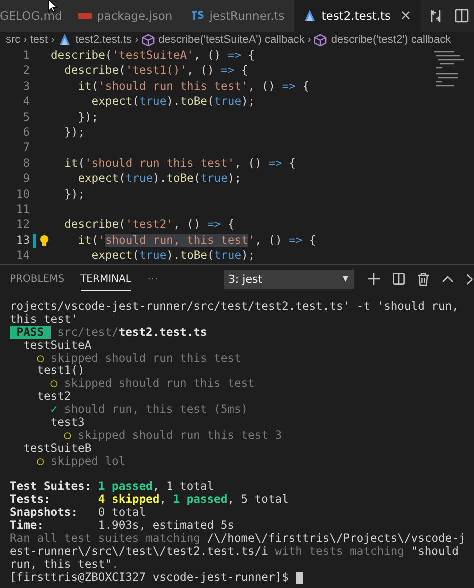  I want to click on terminal-line: testSuiteA, so click(57, 346).